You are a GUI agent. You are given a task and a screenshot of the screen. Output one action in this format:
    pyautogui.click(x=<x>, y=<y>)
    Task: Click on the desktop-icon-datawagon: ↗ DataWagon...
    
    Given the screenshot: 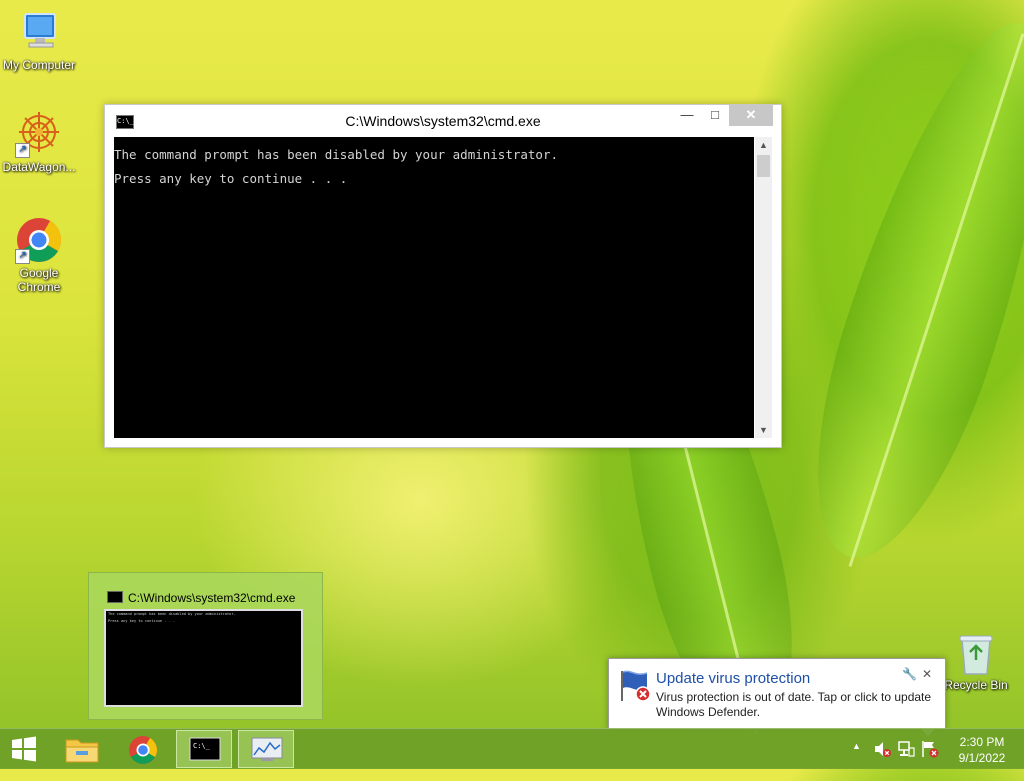 What is the action you would take?
    pyautogui.click(x=39, y=142)
    